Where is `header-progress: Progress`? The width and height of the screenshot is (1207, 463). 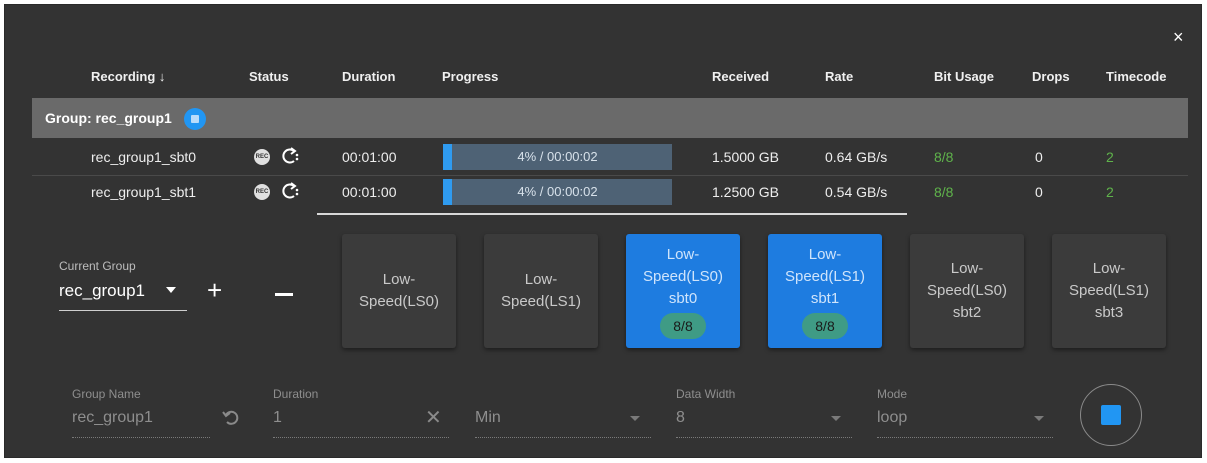
header-progress: Progress is located at coordinates (470, 76).